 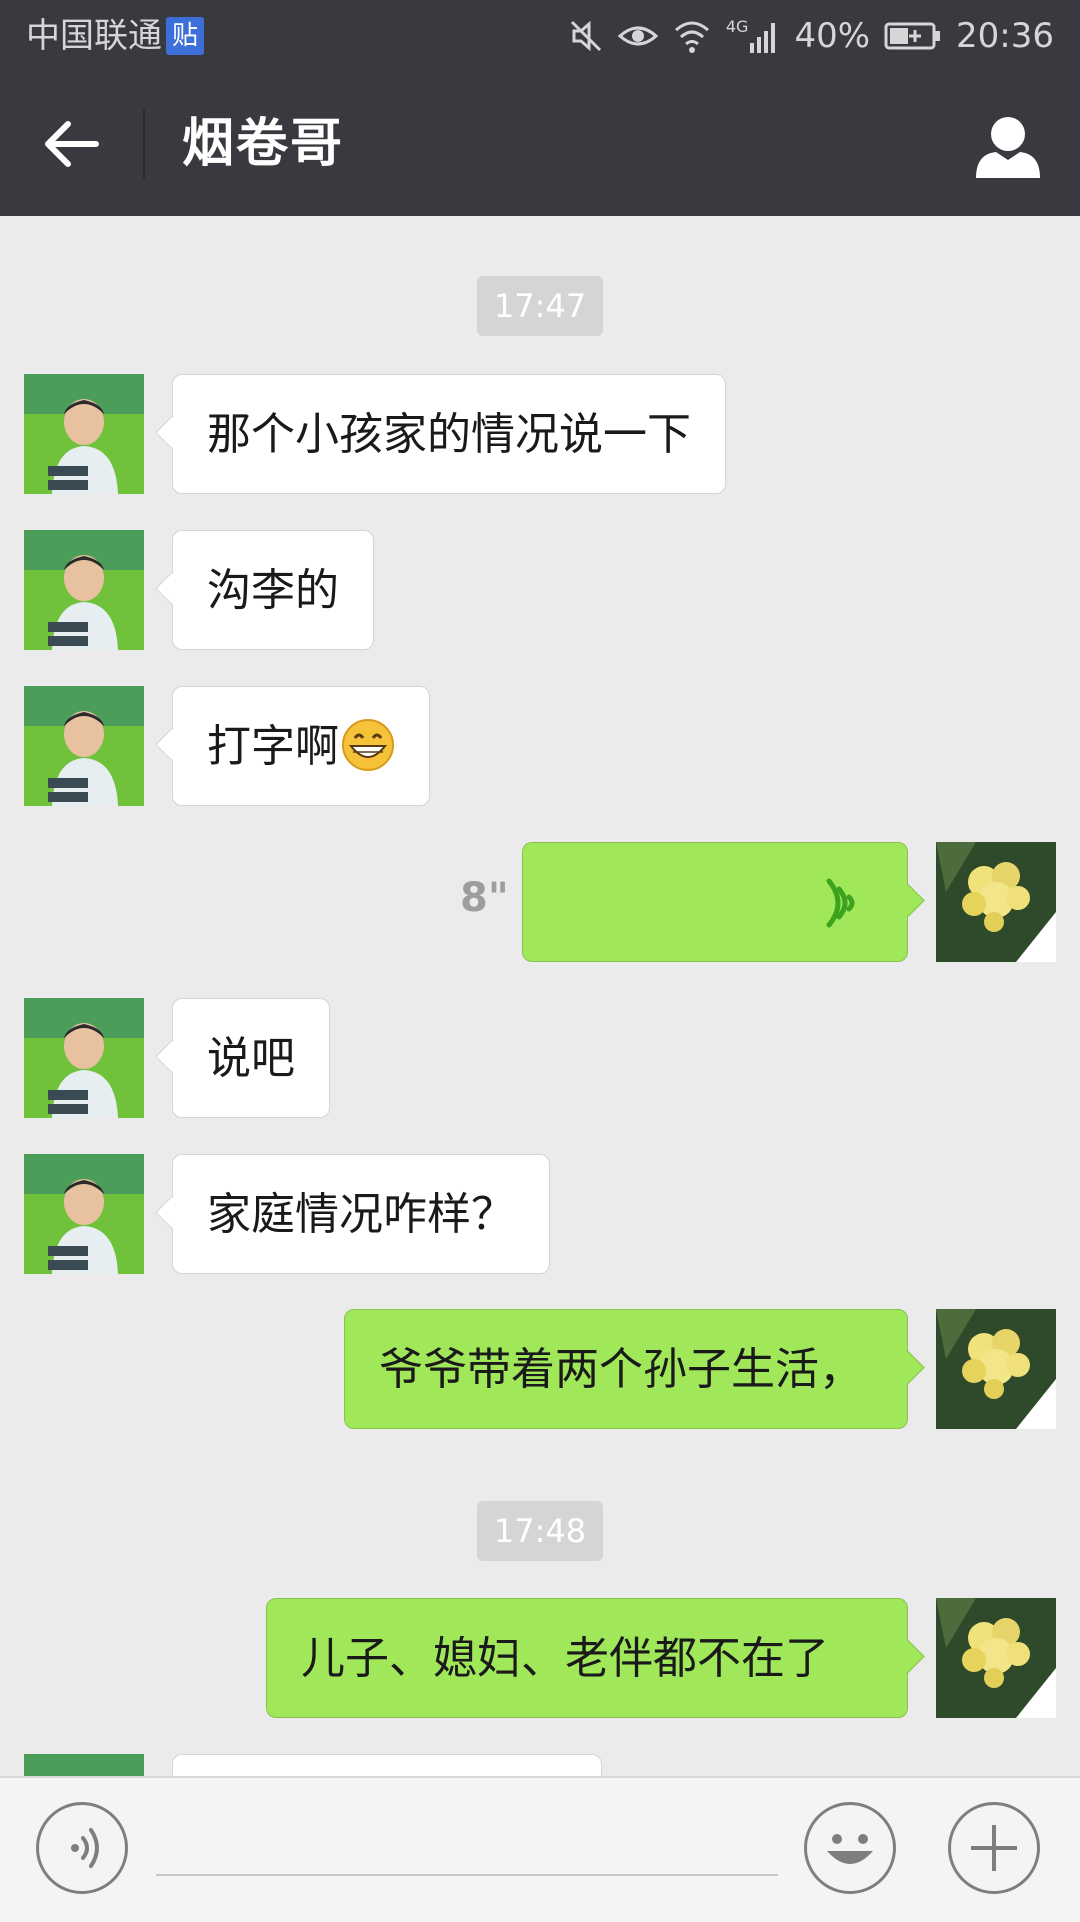 What do you see at coordinates (832, 36) in the screenshot?
I see `battery-percent: 40%` at bounding box center [832, 36].